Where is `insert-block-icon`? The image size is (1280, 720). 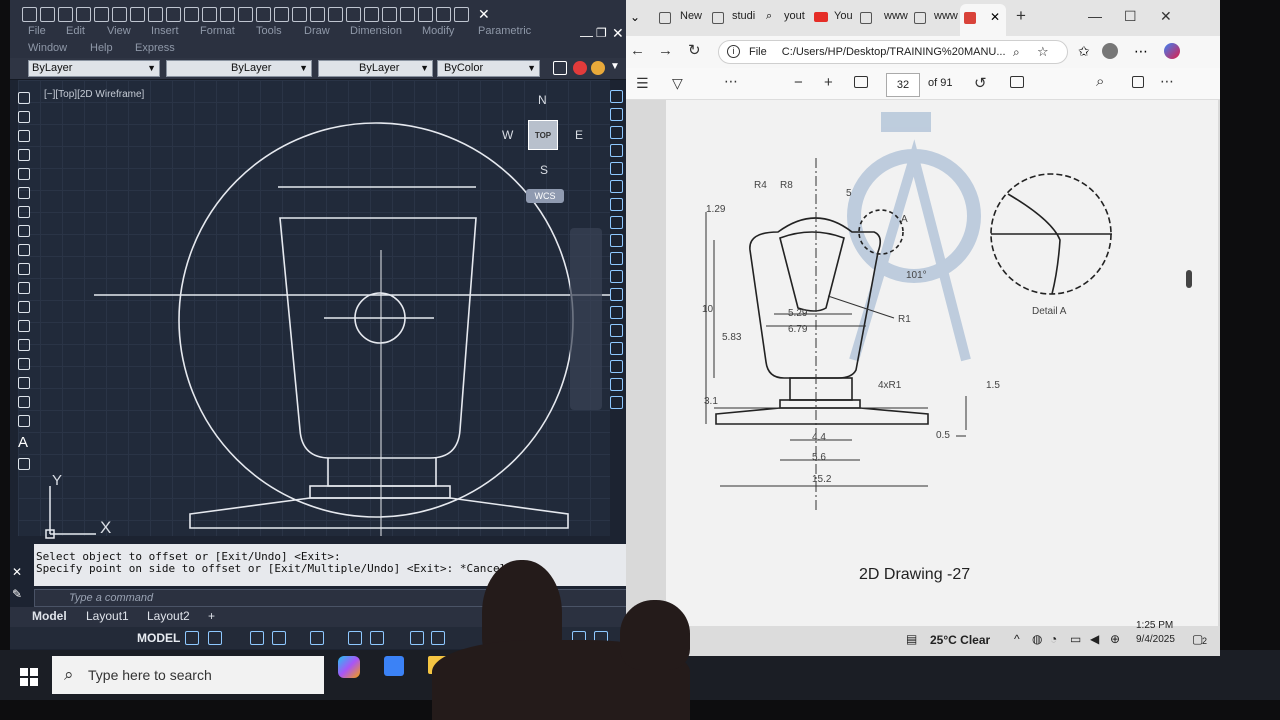 insert-block-icon is located at coordinates (24, 307).